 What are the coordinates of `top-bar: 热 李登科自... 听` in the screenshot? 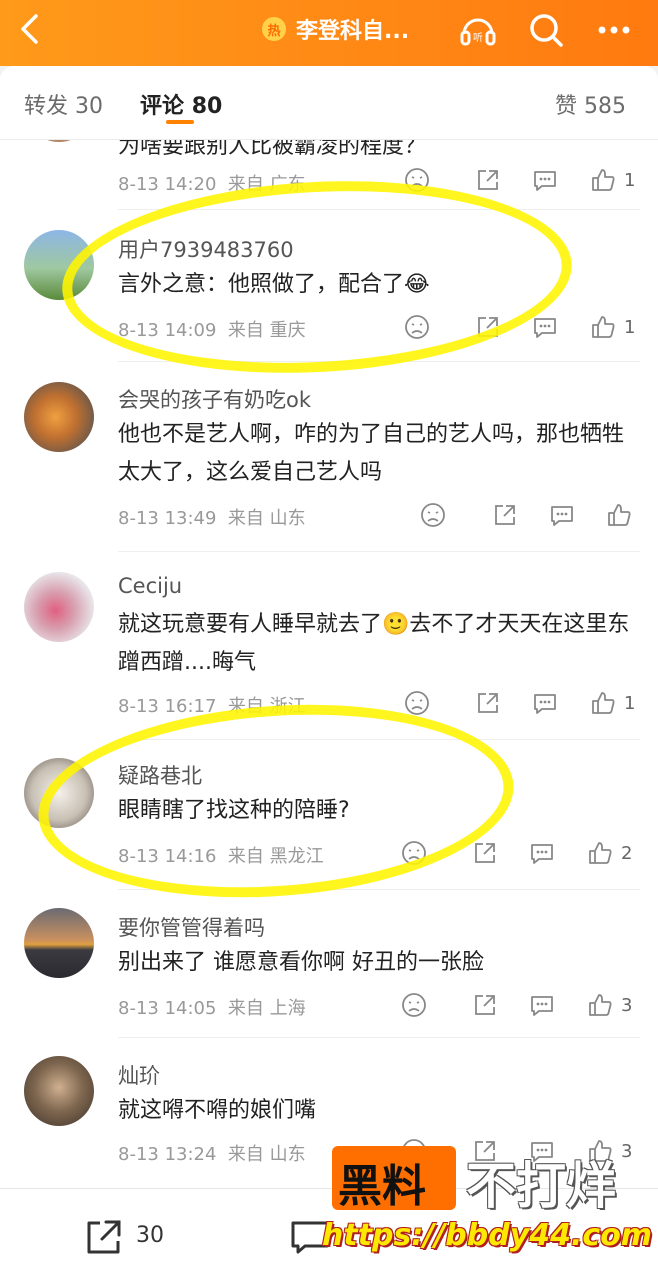 It's located at (329, 33).